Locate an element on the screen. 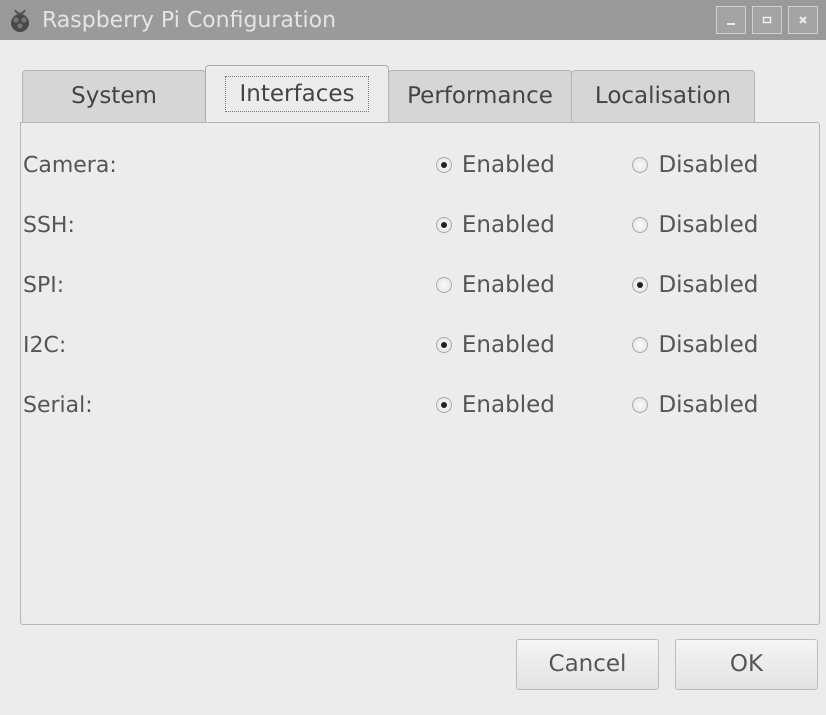 The width and height of the screenshot is (826, 715). ok-button: OK is located at coordinates (746, 664).